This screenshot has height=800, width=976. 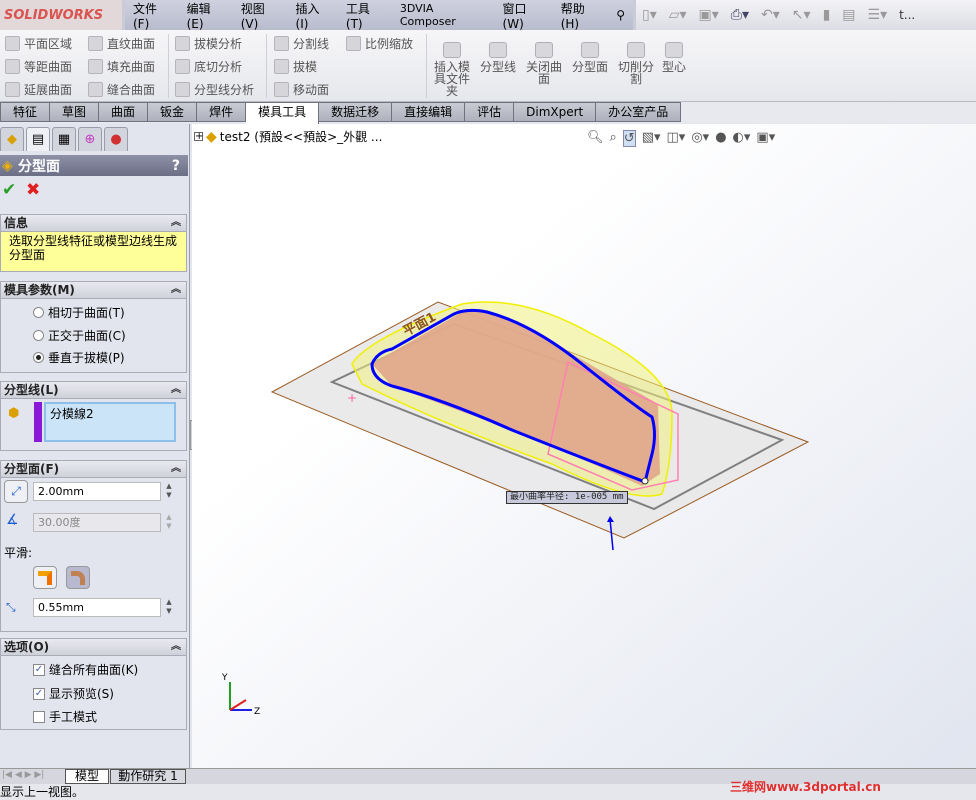 I want to click on checkbox-manual-mode: 手工模式, so click(x=65, y=716).